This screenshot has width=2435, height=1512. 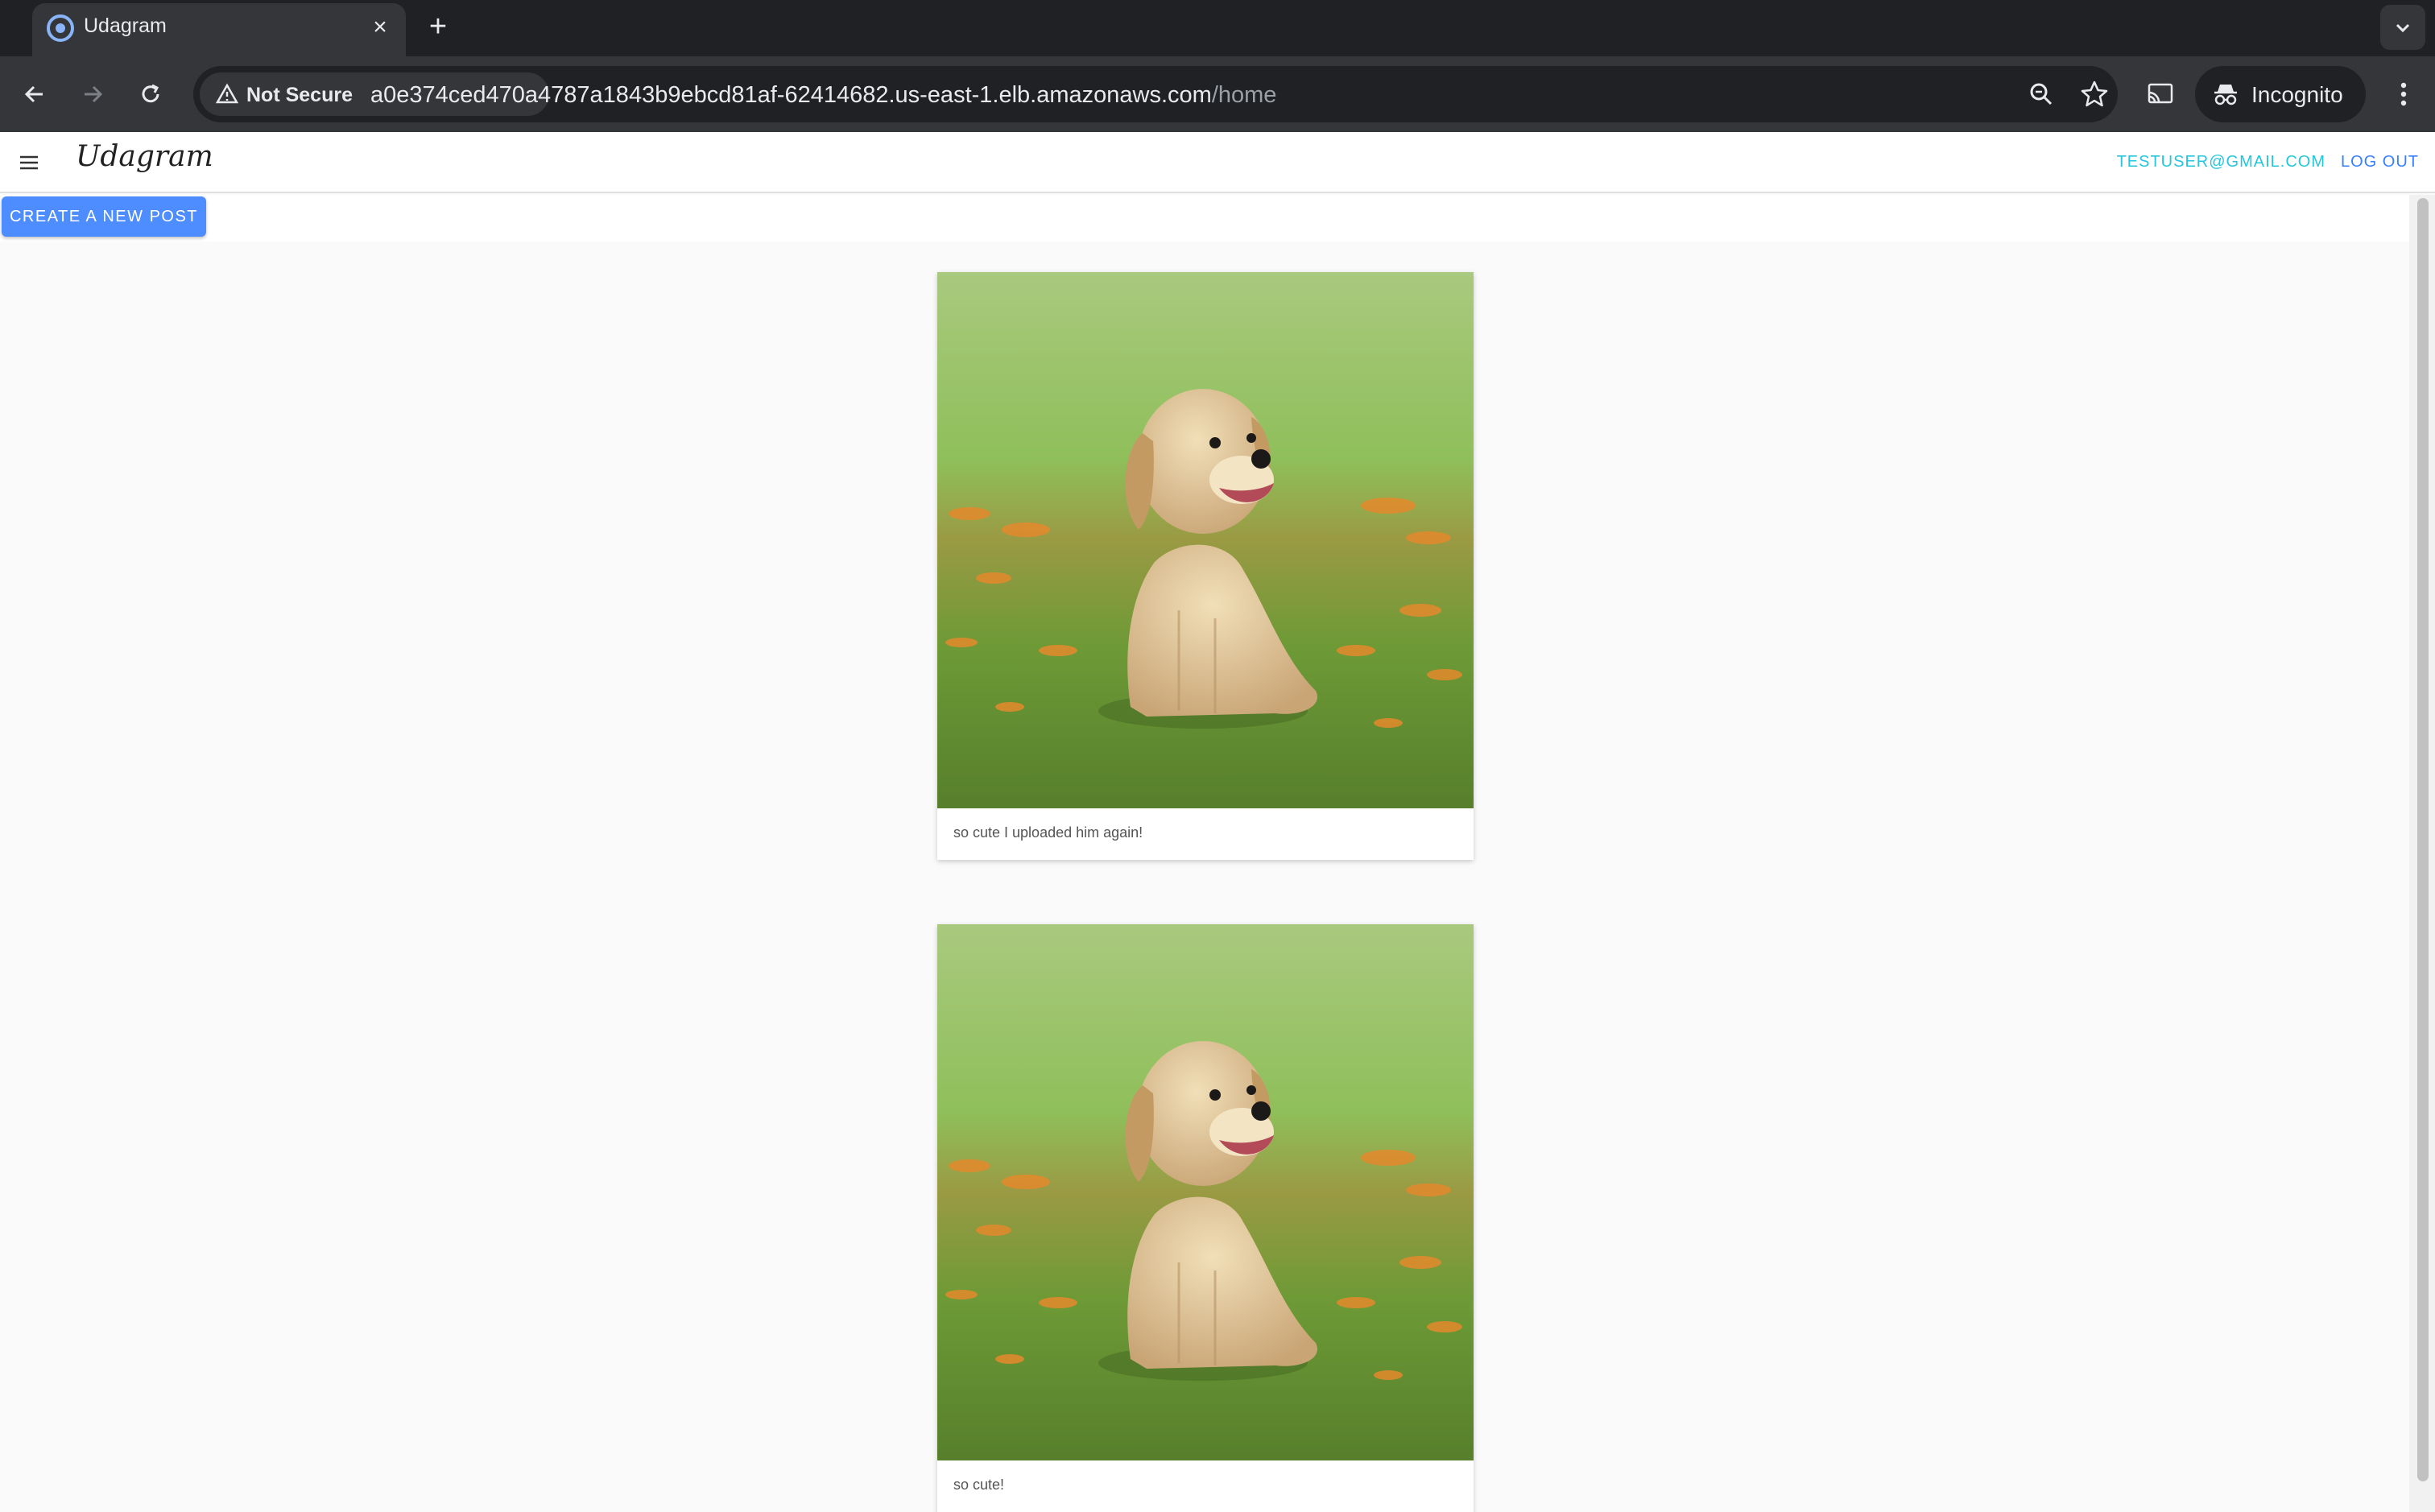 I want to click on favicon-icon, so click(x=61, y=28).